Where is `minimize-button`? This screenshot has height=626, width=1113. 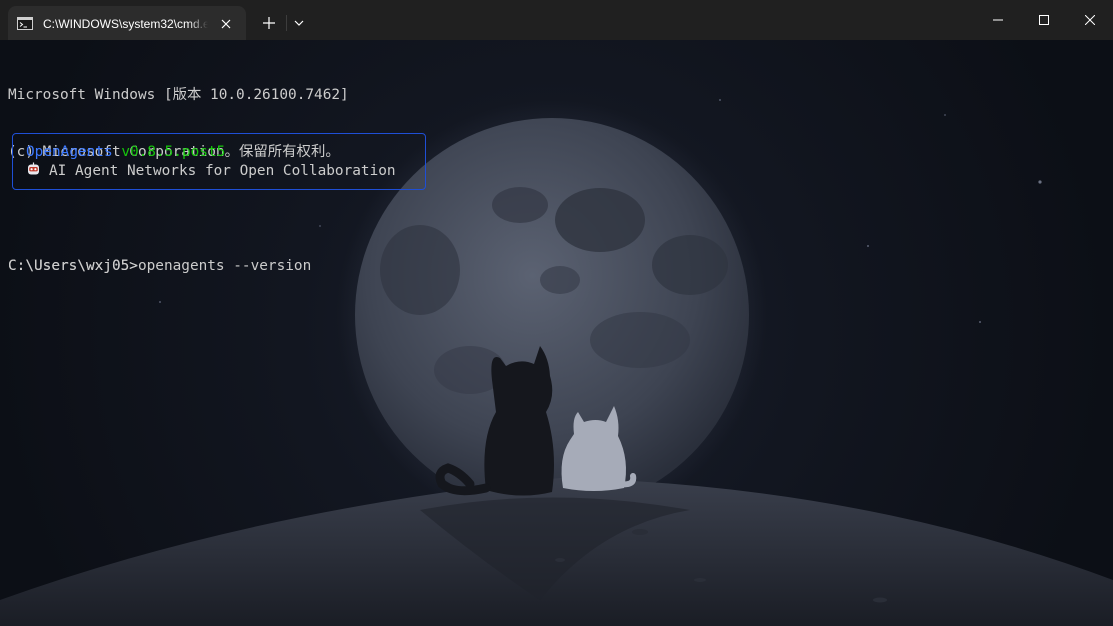 minimize-button is located at coordinates (998, 20).